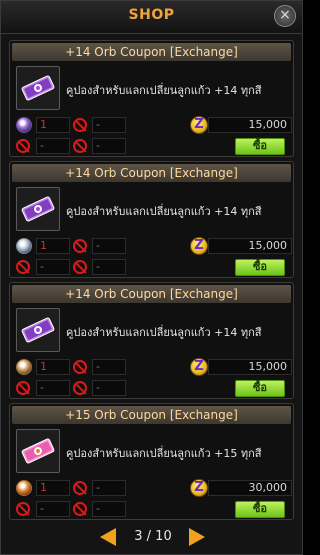  I want to click on window-title: SHOP, so click(151, 15).